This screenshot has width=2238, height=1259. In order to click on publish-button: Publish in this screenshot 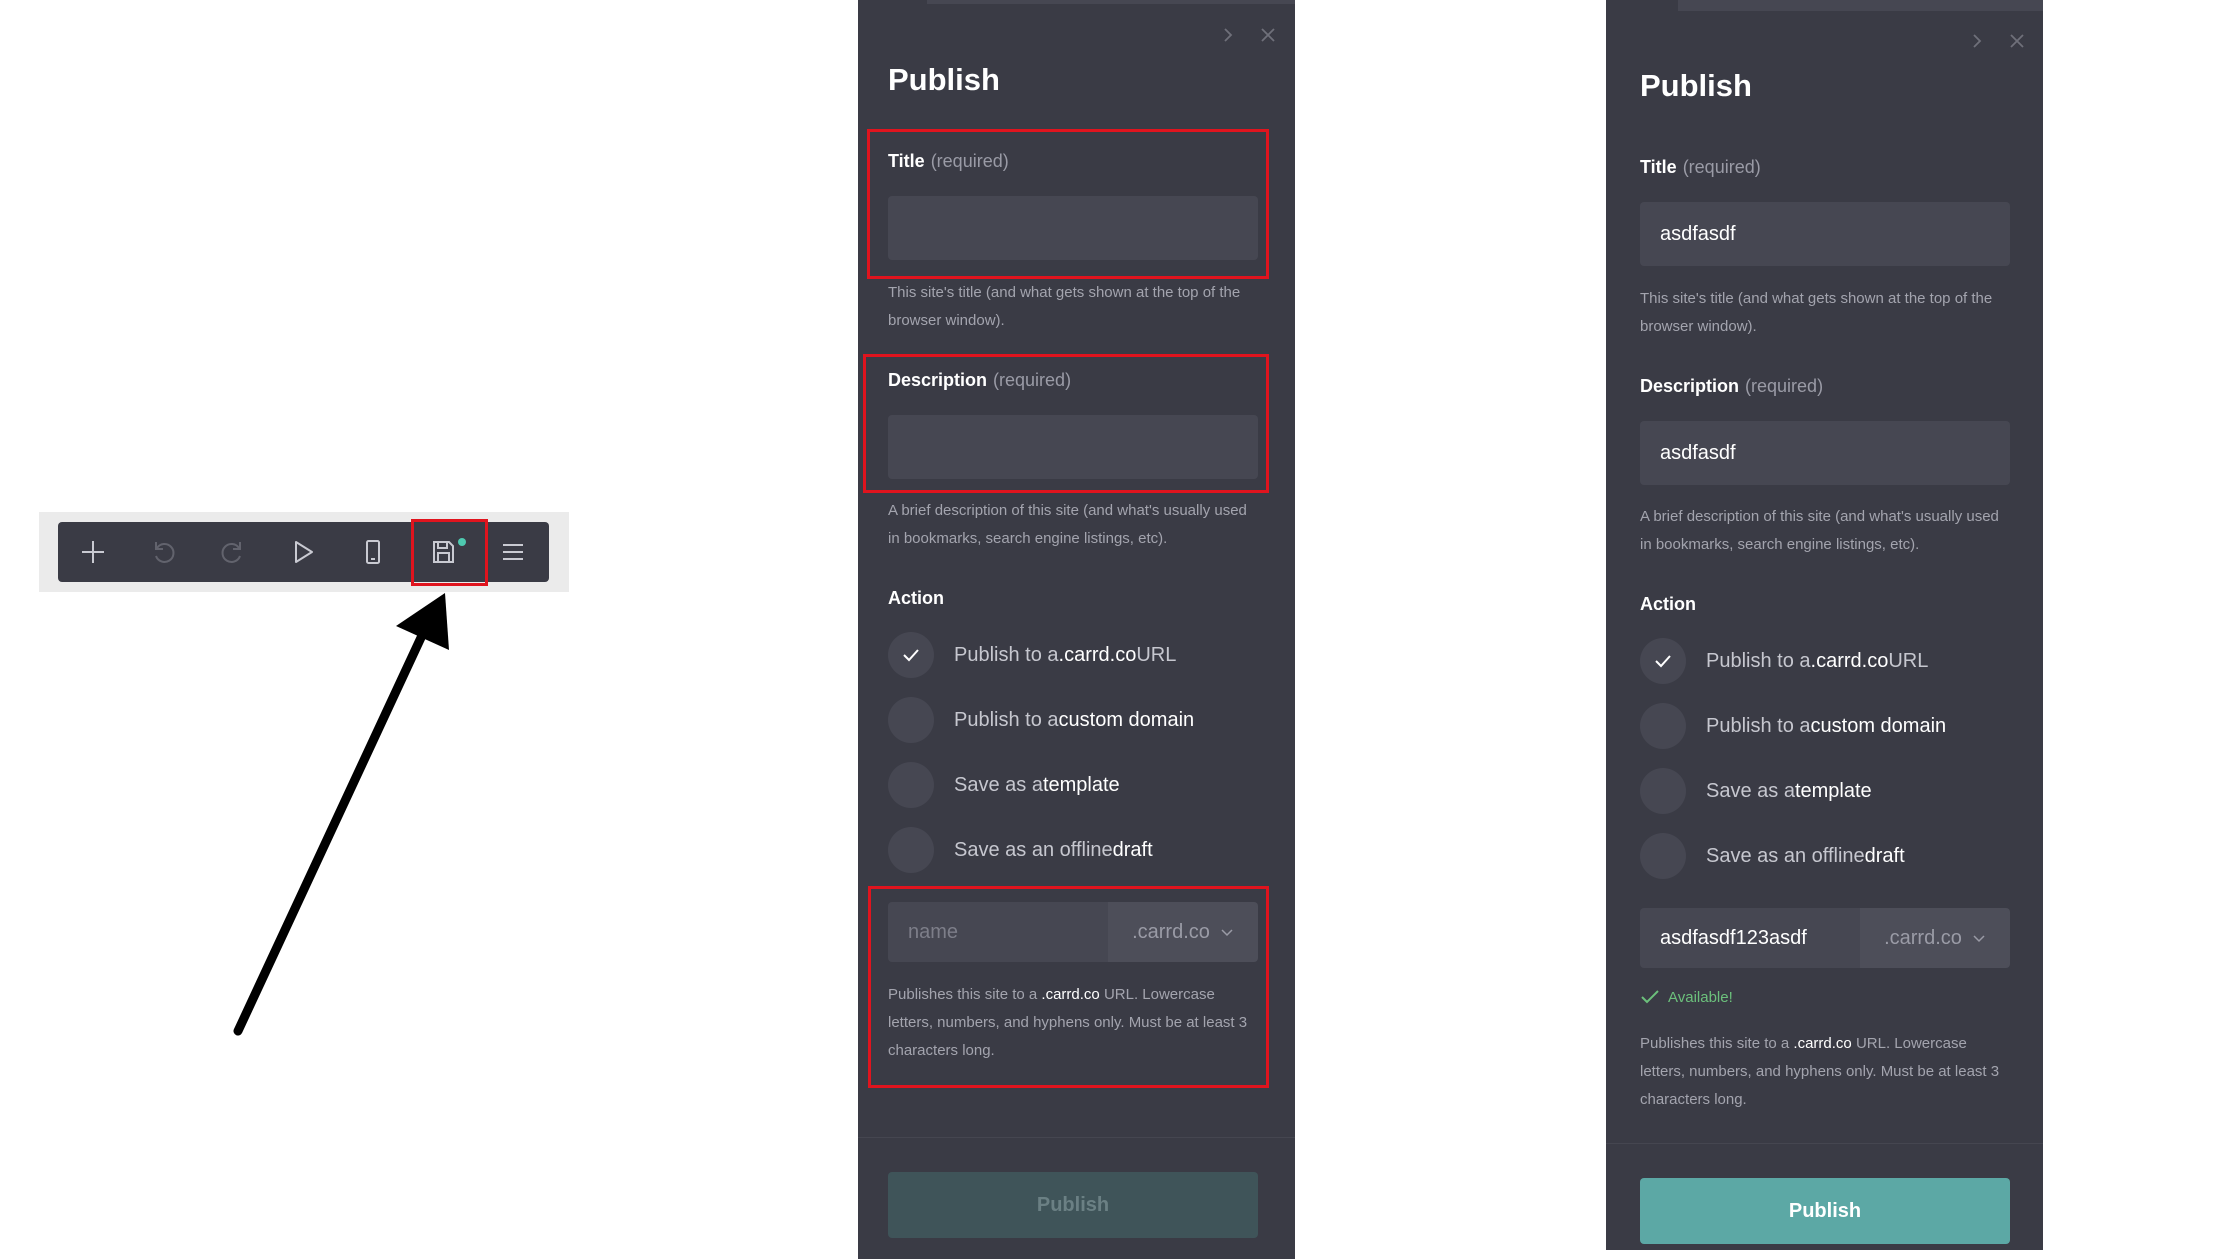, I will do `click(1825, 1211)`.